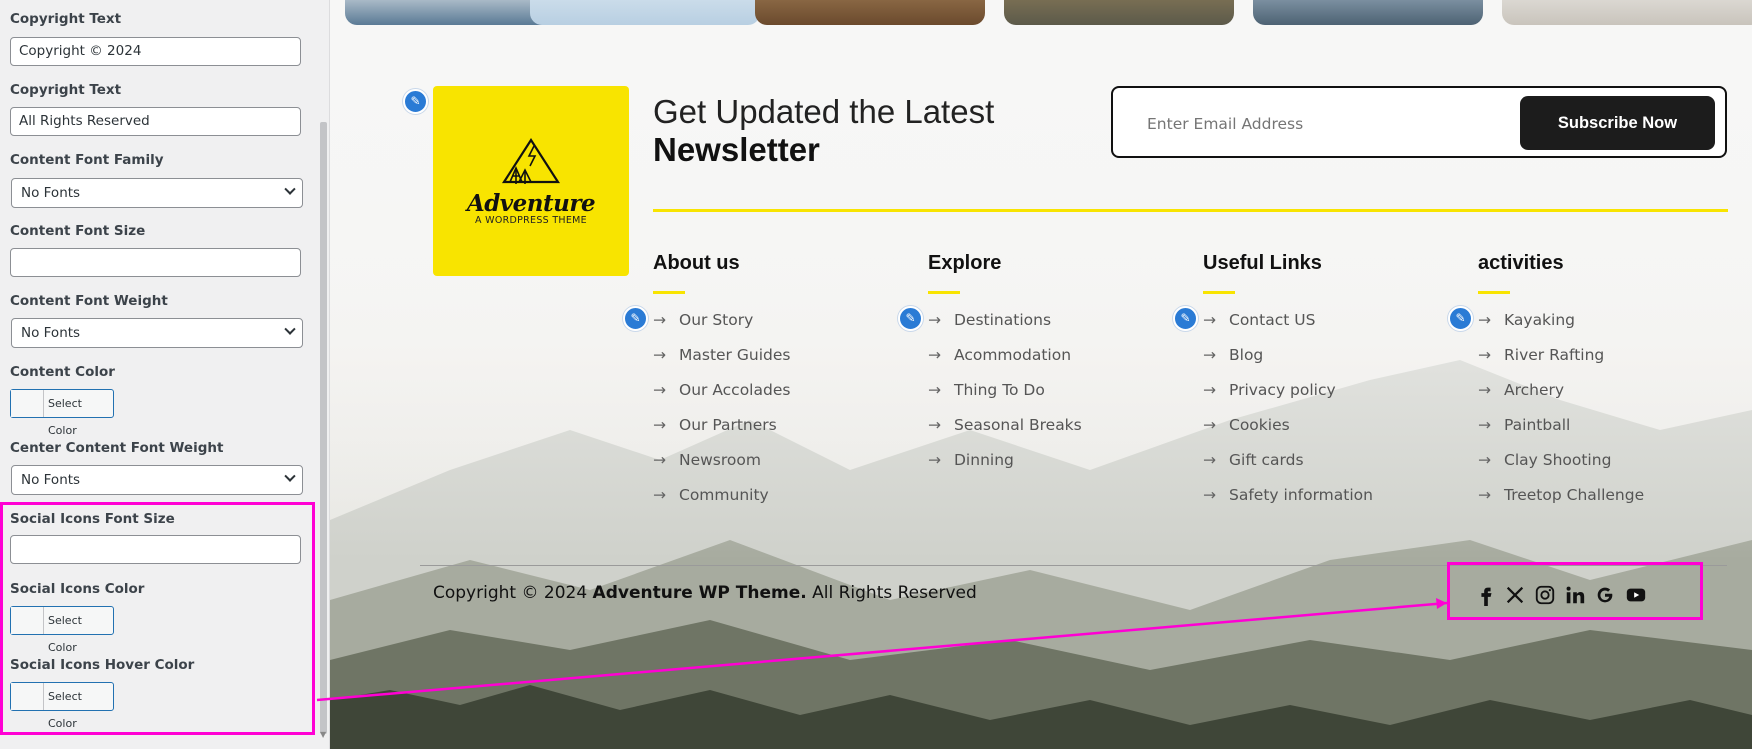  Describe the element at coordinates (155, 262) in the screenshot. I see `content-font-size-input` at that location.